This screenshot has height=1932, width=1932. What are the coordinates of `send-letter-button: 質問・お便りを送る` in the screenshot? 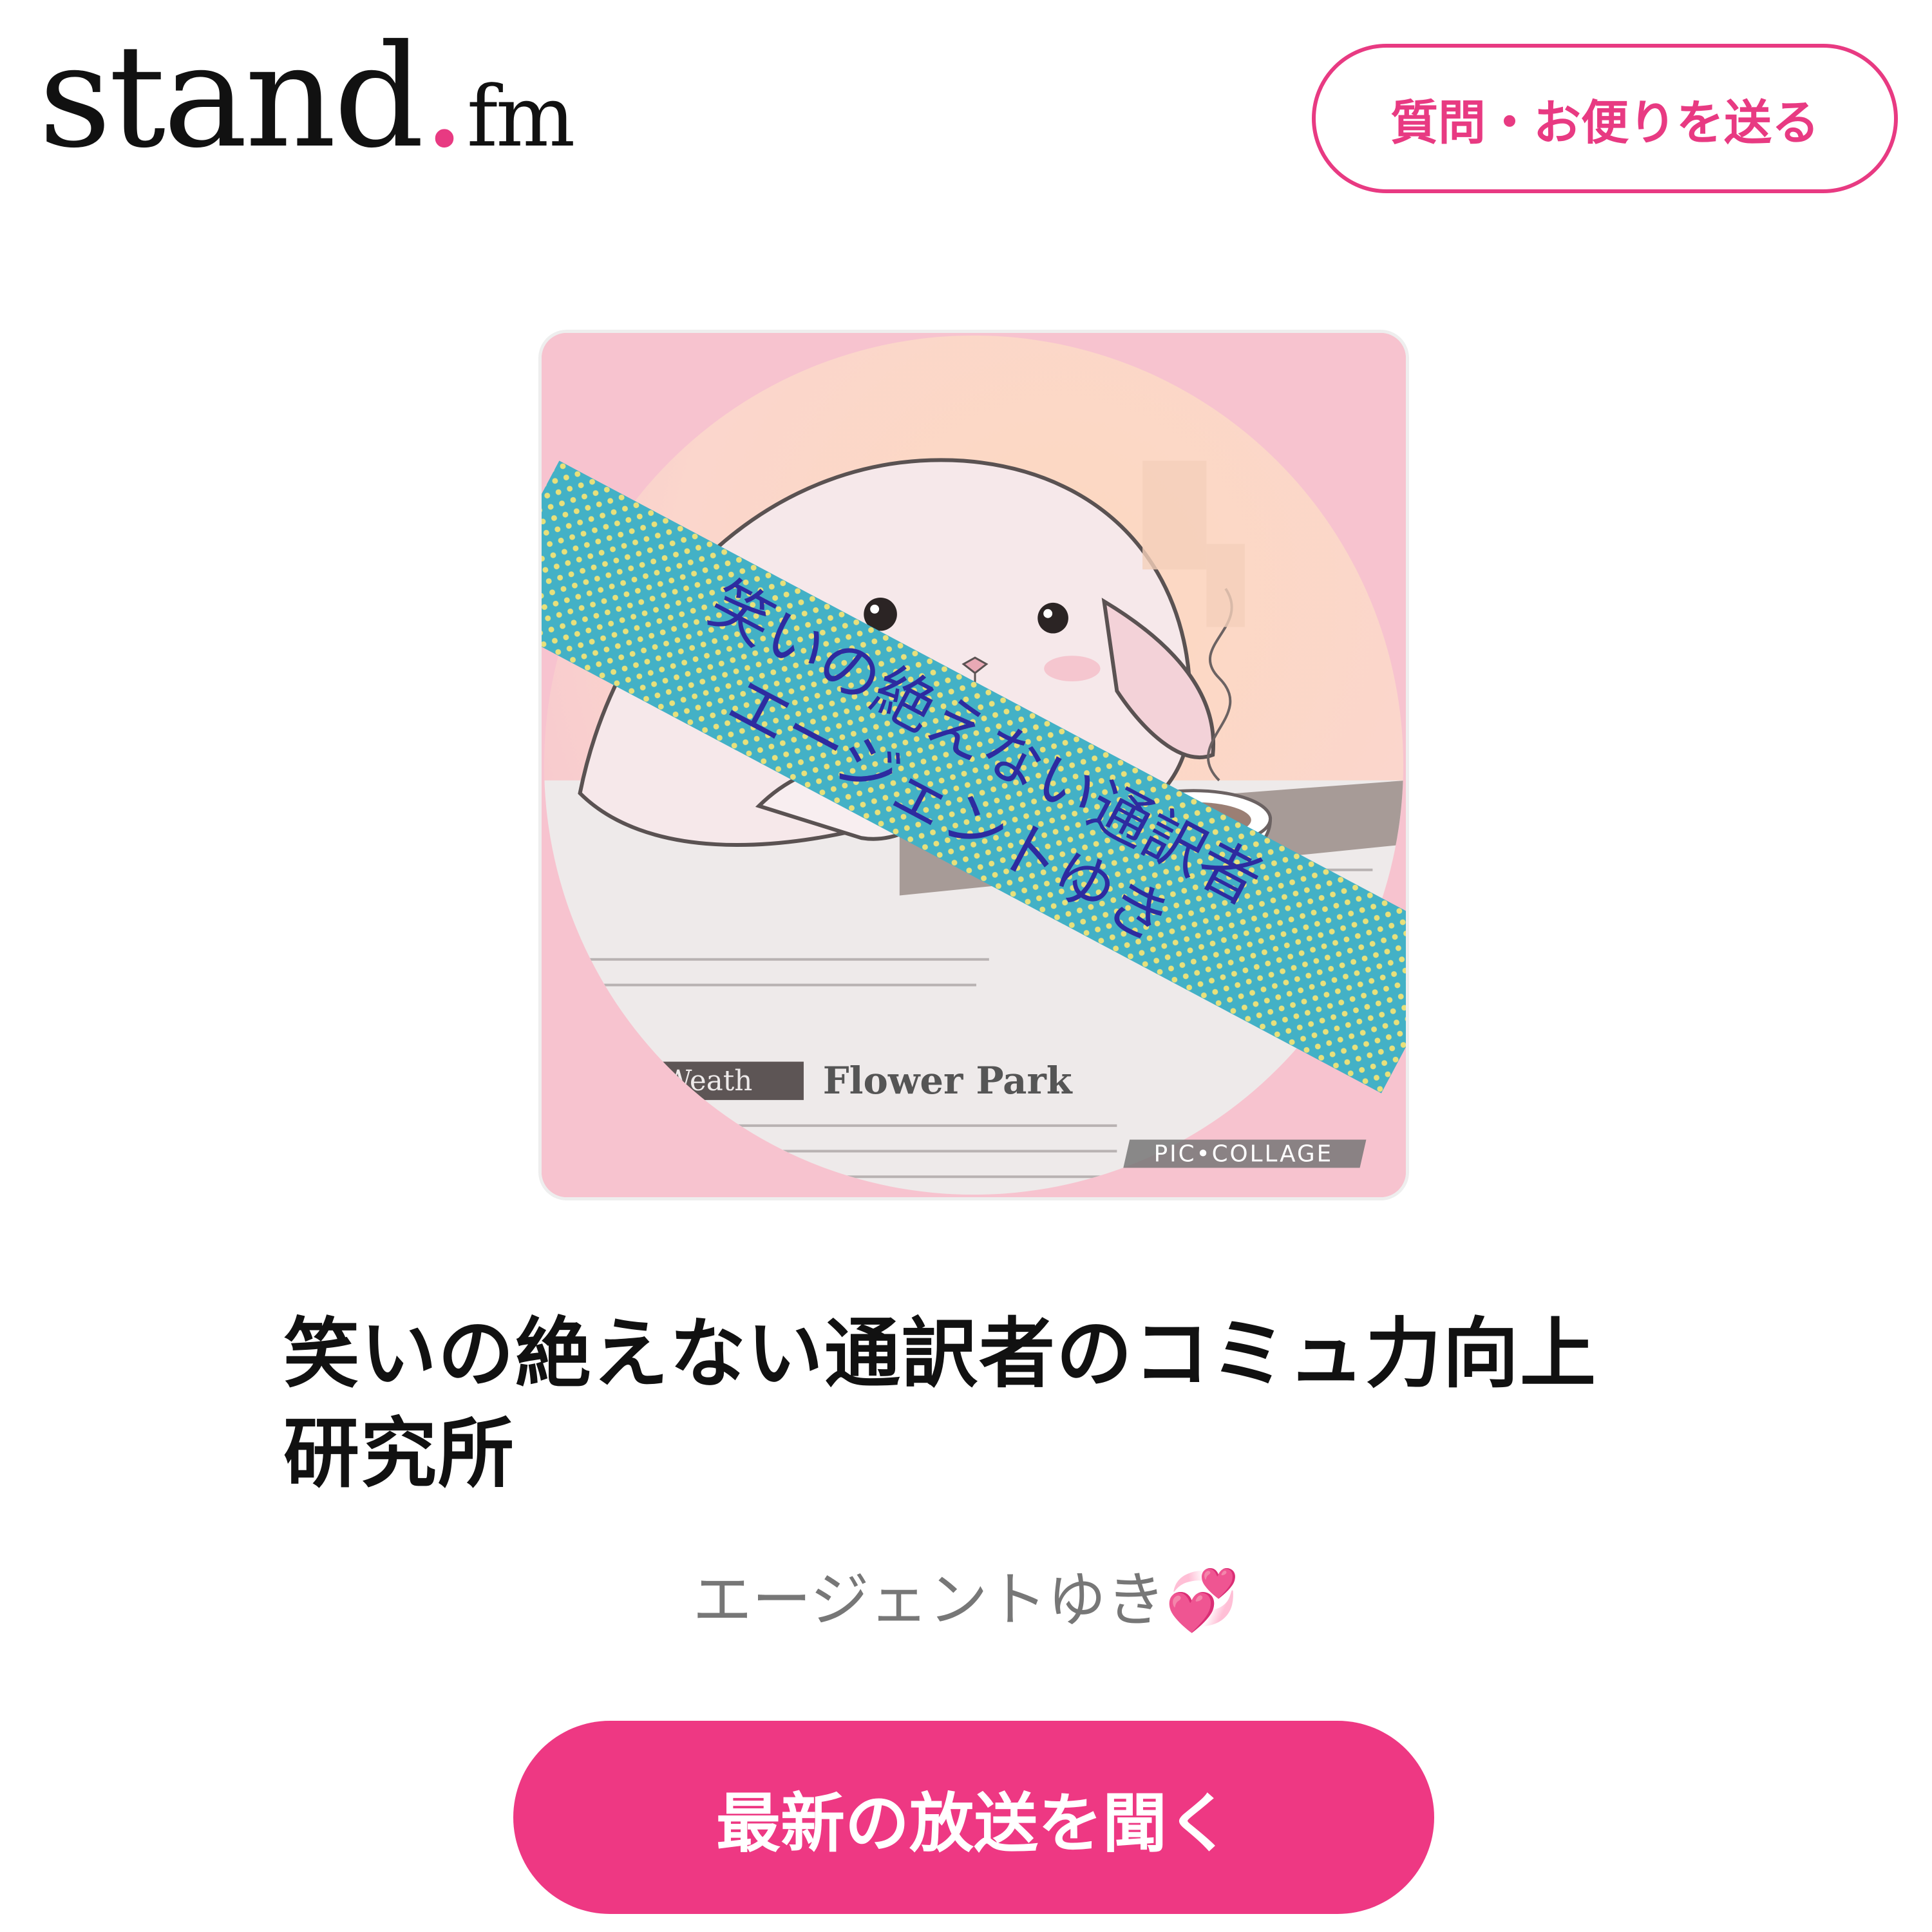 It's located at (1605, 119).